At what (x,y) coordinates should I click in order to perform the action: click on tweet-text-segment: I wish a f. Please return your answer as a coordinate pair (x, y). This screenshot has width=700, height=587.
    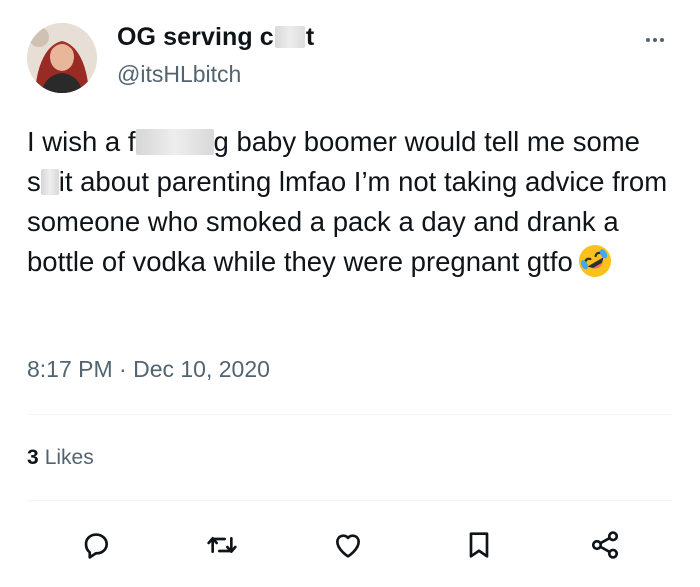
    Looking at the image, I should click on (81, 141).